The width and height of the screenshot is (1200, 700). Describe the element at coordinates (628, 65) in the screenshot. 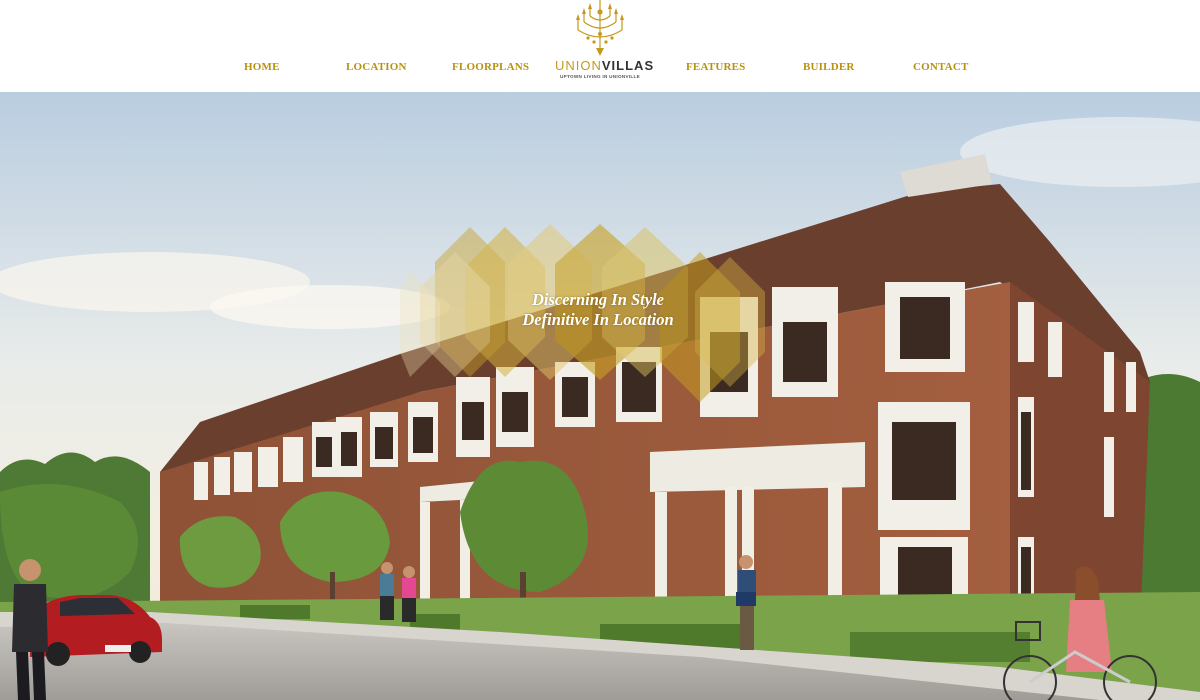

I see `logo-word-villas: VILLAS` at that location.